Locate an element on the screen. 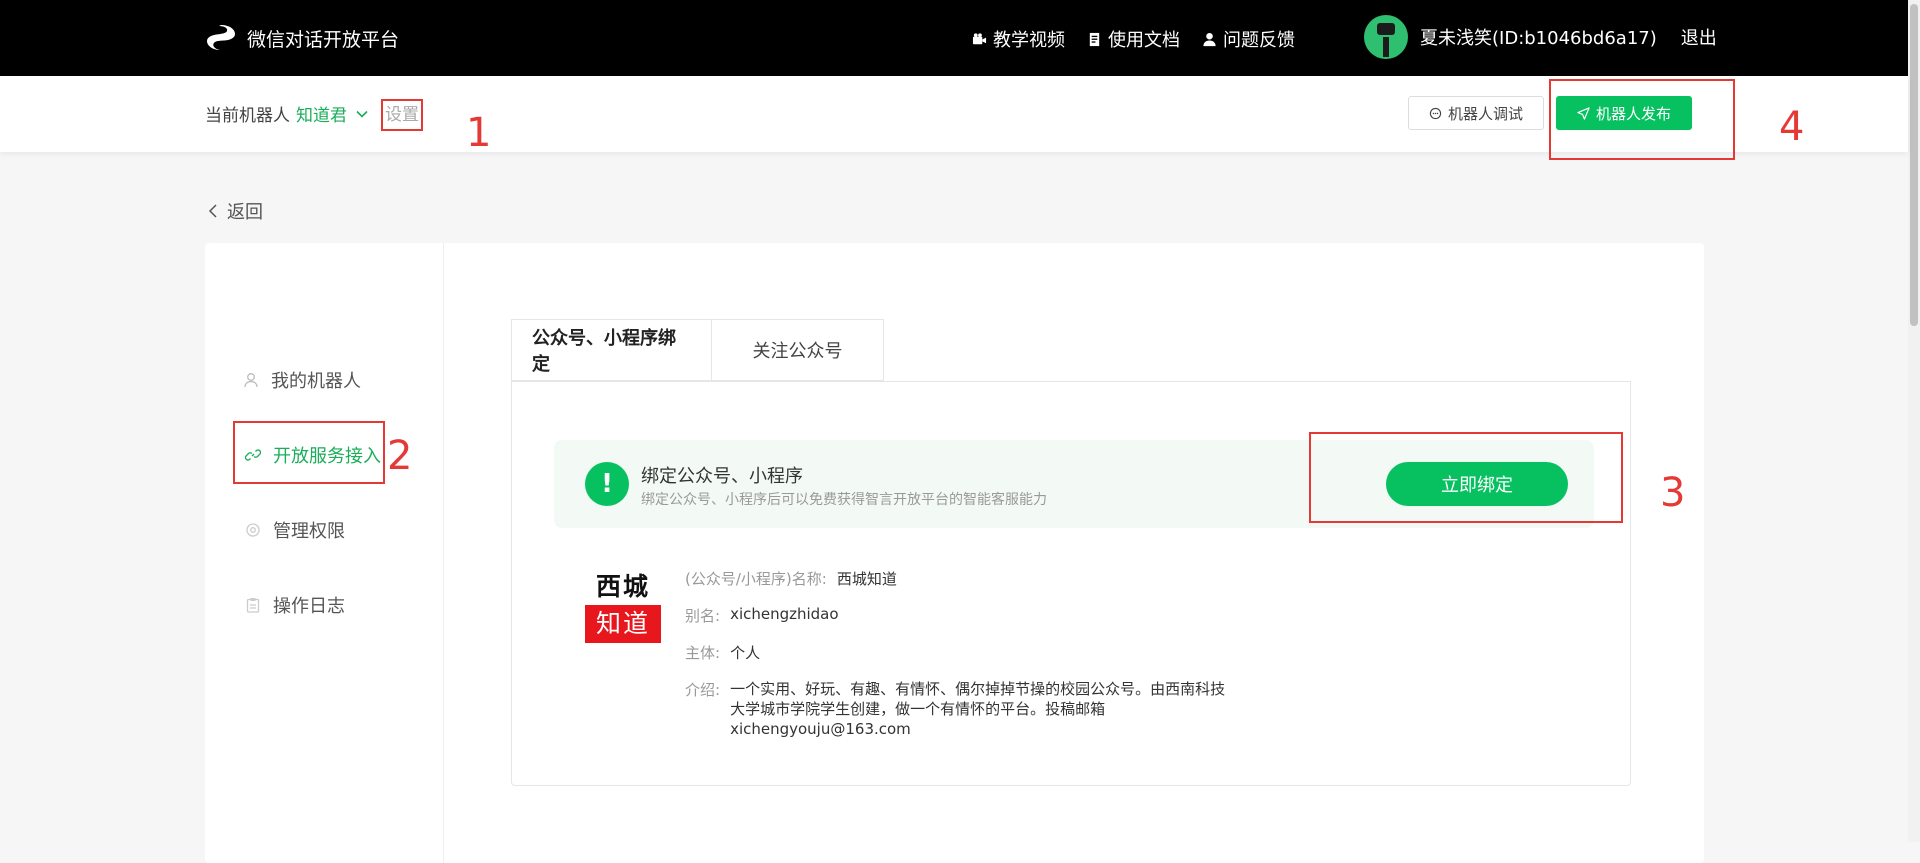 The height and width of the screenshot is (863, 1920). tab-bar: 公众号、小程序绑定 关注公众号 is located at coordinates (697, 350).